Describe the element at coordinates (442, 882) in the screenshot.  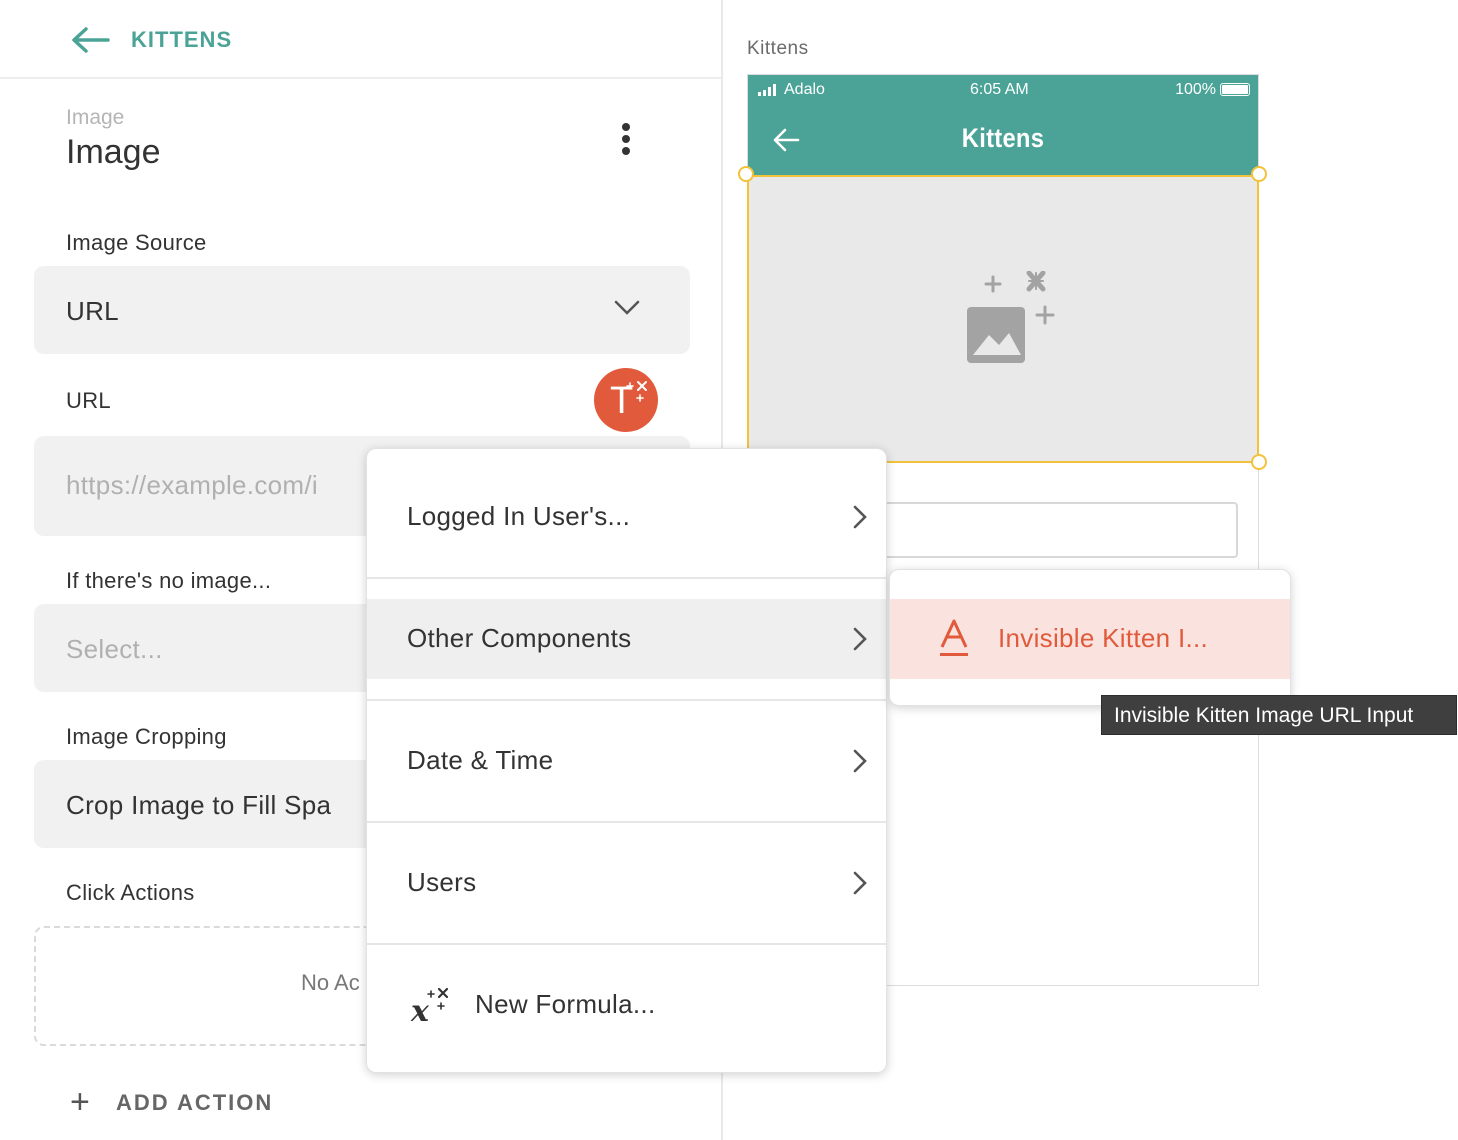
I see `menu-item-label: Users` at that location.